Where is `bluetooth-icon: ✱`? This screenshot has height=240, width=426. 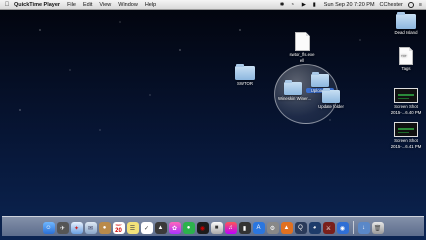 bluetooth-icon: ✱ is located at coordinates (283, 5).